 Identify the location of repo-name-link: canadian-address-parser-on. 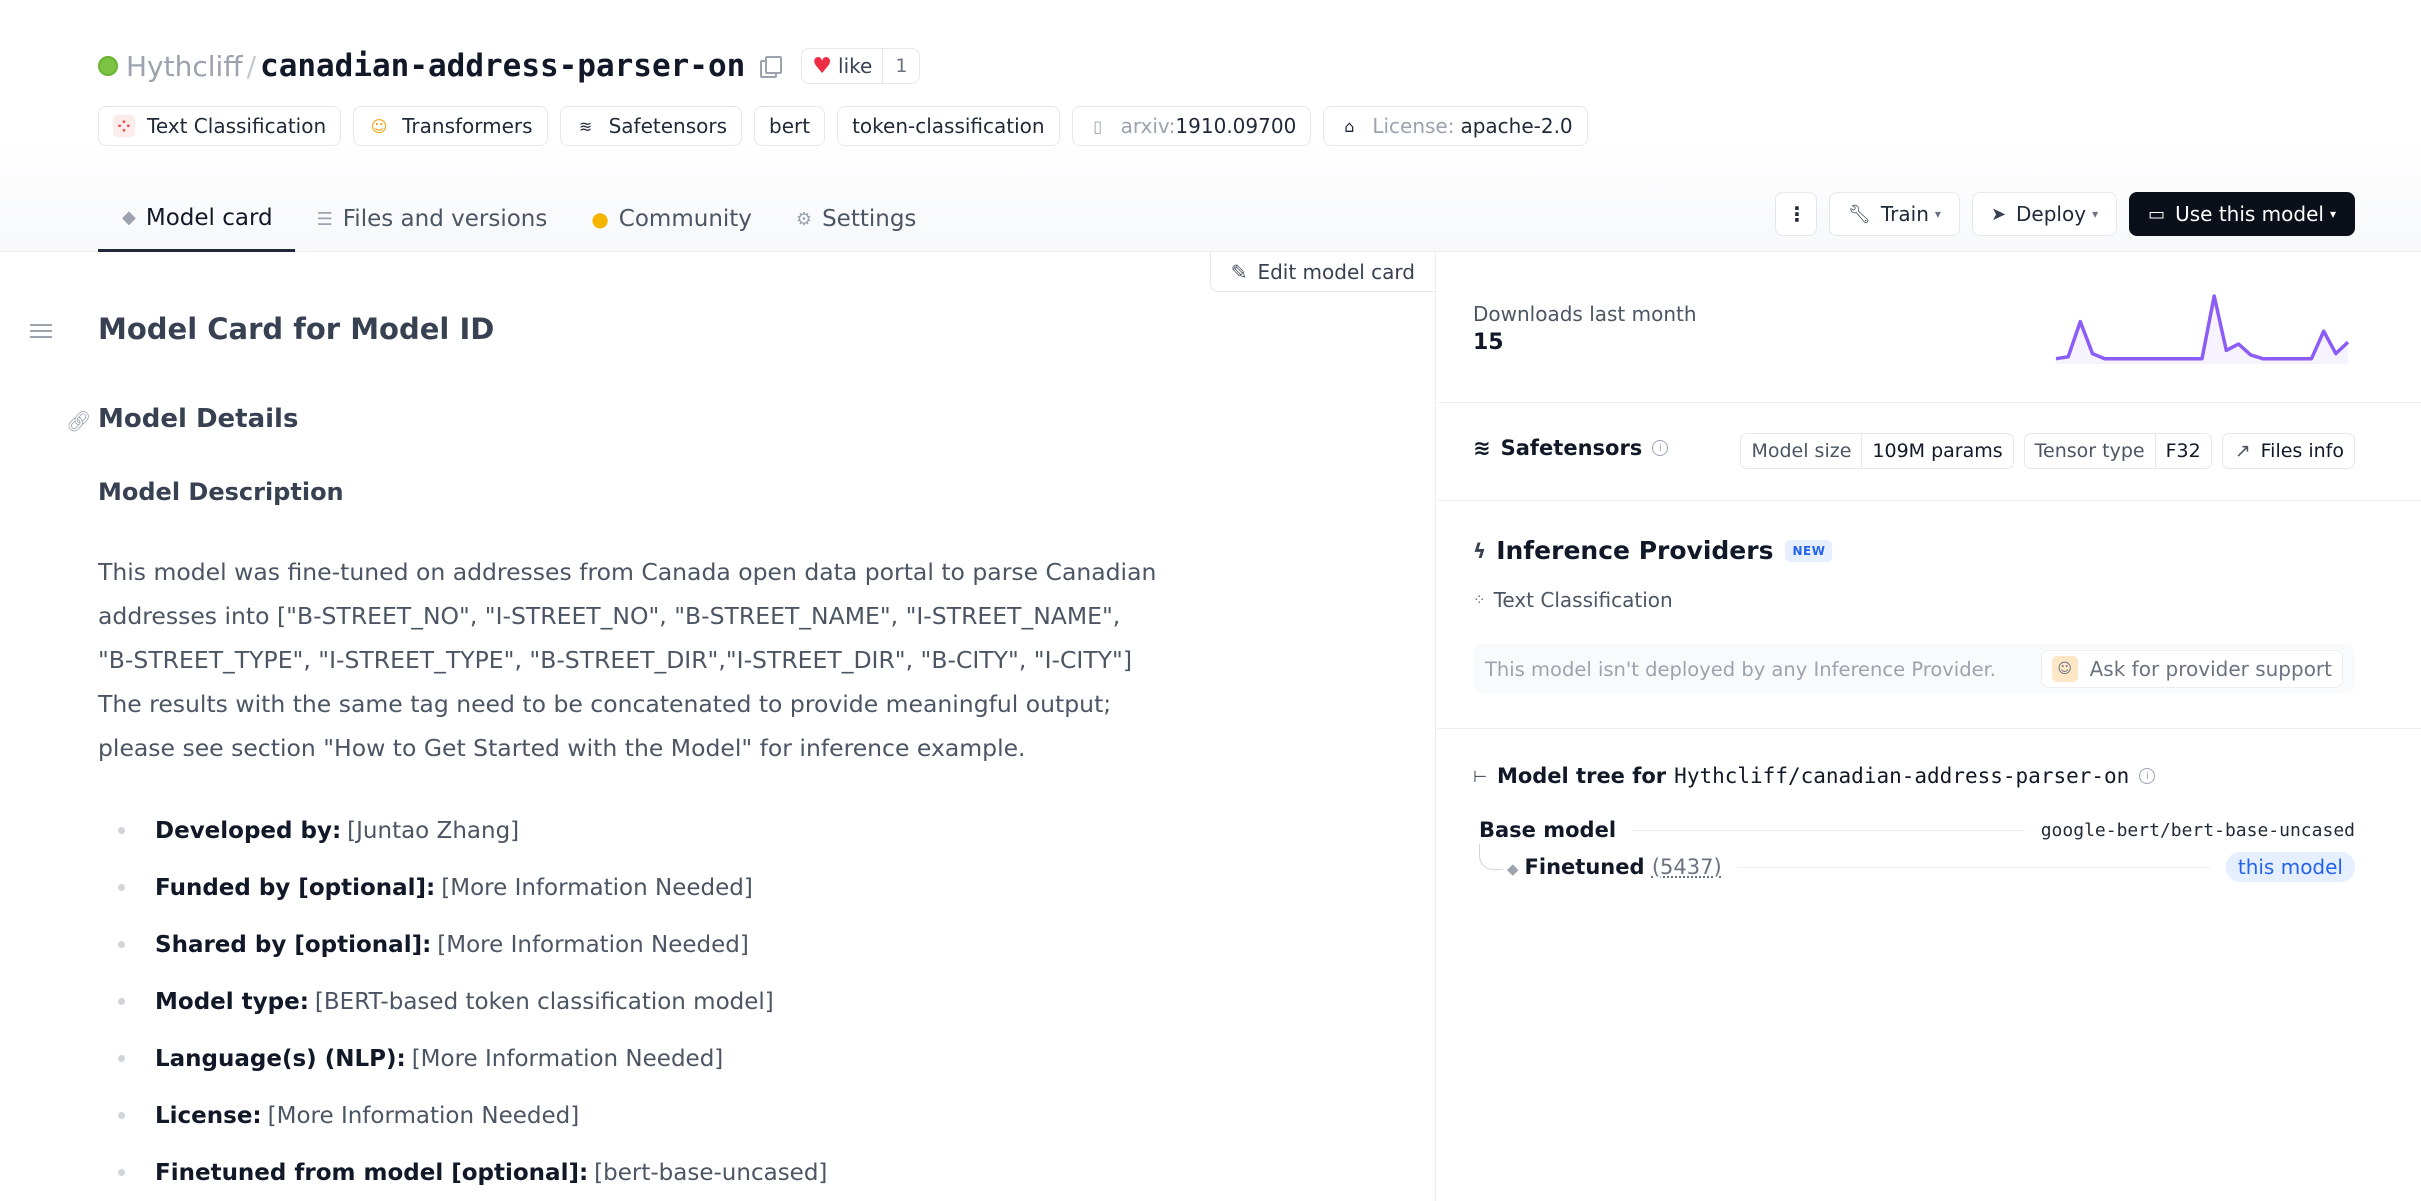
(502, 66).